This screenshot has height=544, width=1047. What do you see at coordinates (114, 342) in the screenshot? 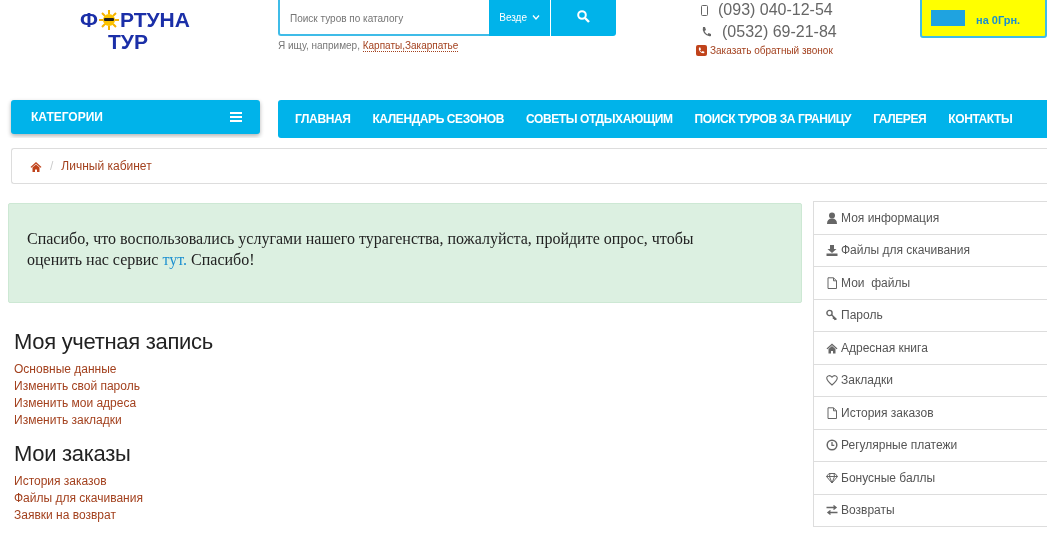
I see `section-heading: Моя учетная запись` at bounding box center [114, 342].